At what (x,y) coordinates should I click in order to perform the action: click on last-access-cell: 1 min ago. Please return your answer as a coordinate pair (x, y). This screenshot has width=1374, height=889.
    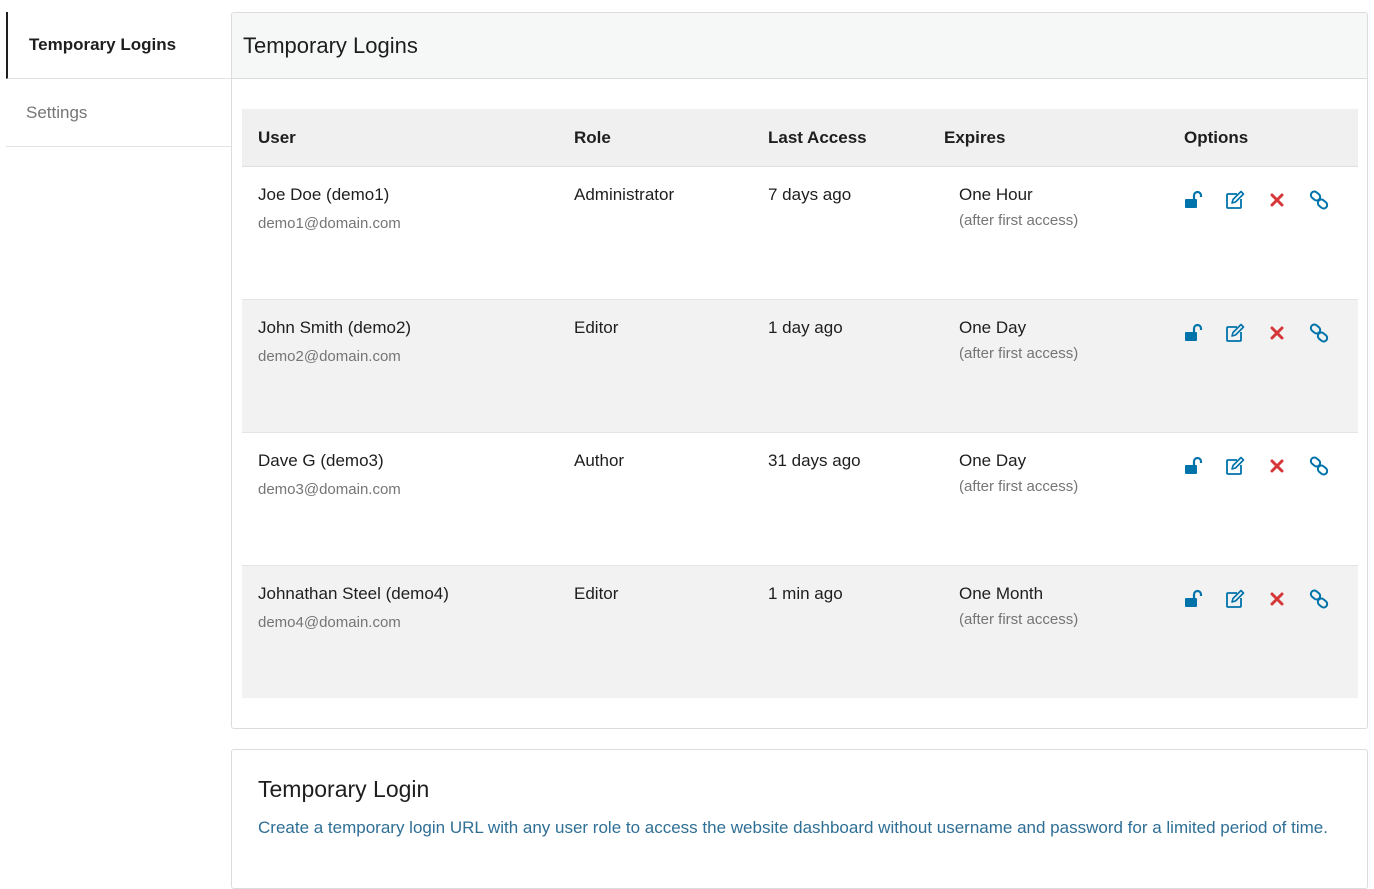
    Looking at the image, I should click on (805, 593).